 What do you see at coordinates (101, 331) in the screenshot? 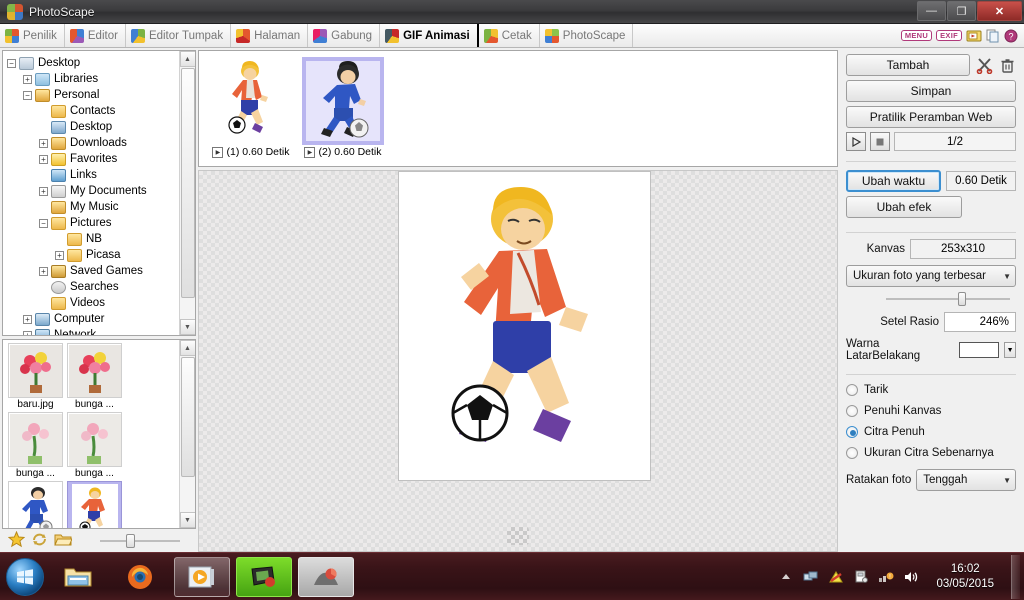
I see `tree-item-network: + Network` at bounding box center [101, 331].